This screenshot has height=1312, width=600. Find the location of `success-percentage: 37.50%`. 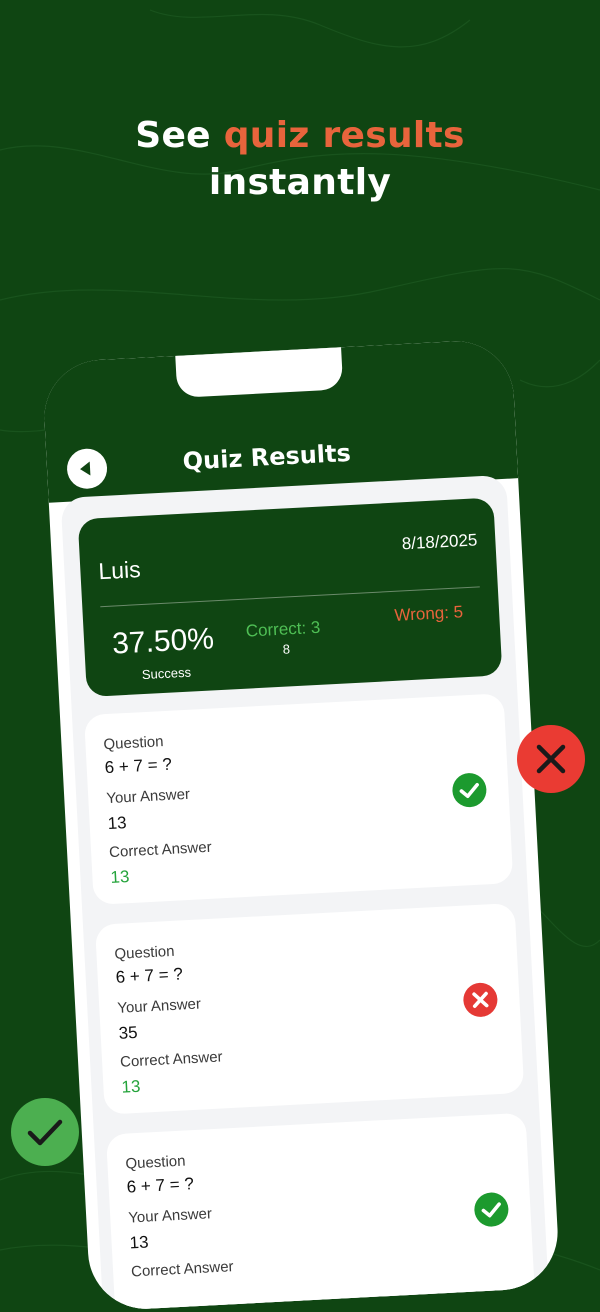

success-percentage: 37.50% is located at coordinates (163, 641).